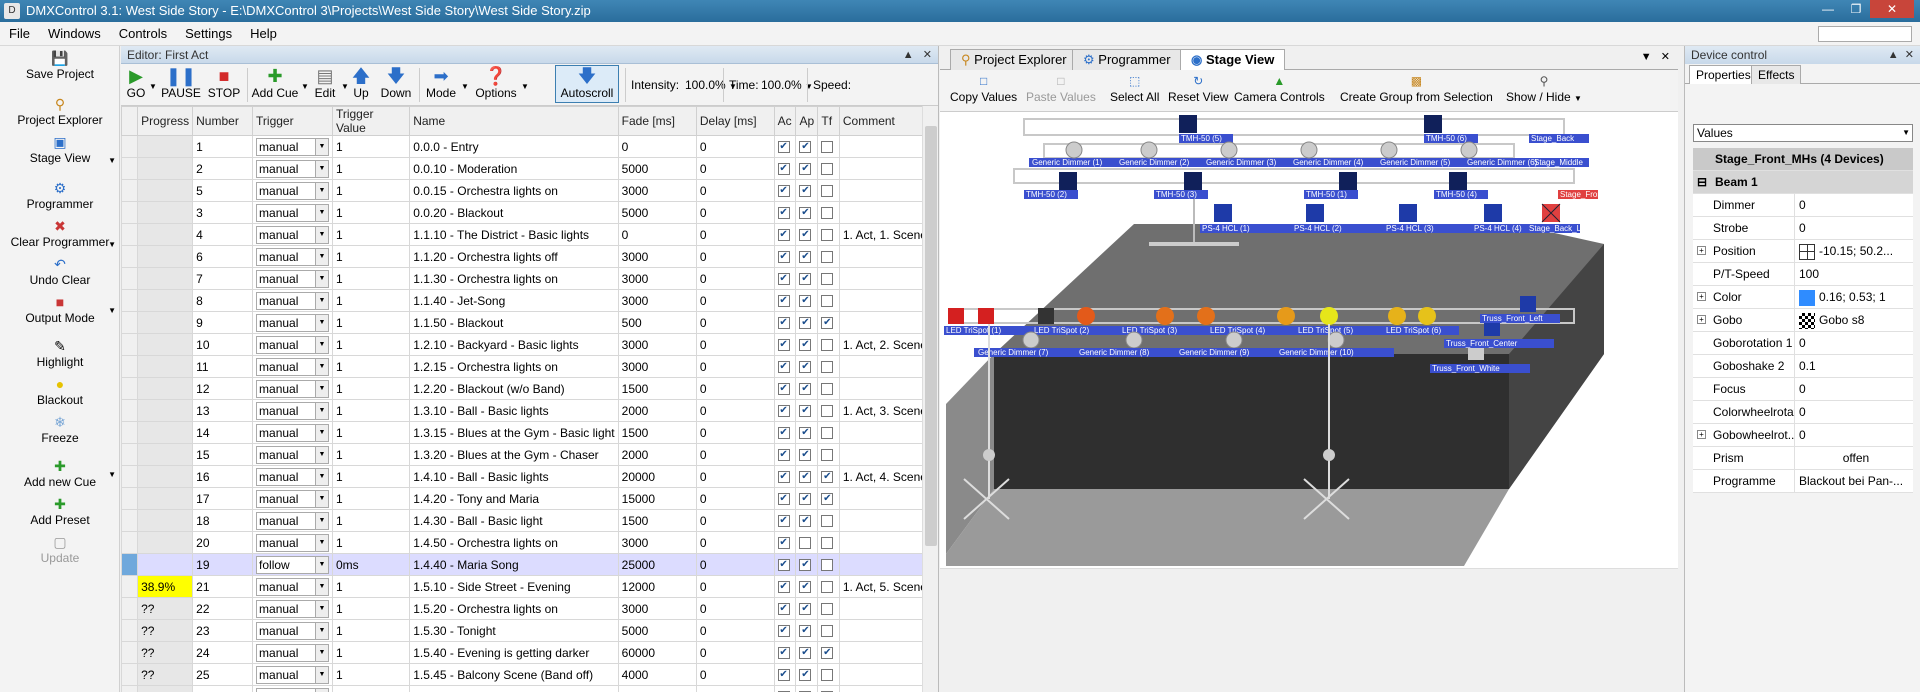 The image size is (1920, 692). I want to click on paste-values-button: □ Paste Values, so click(1061, 89).